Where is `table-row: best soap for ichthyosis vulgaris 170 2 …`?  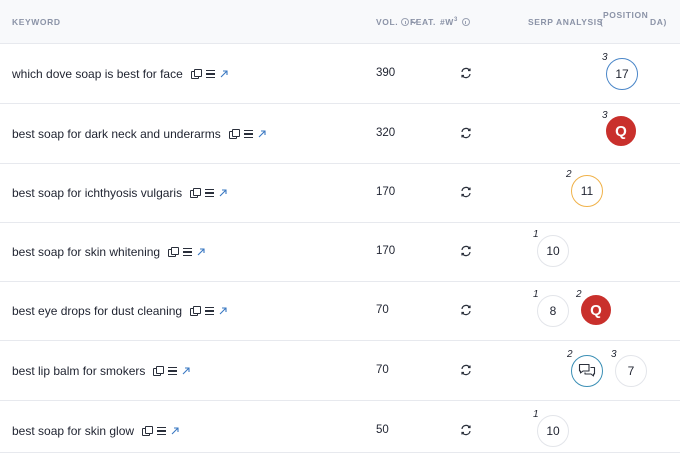 table-row: best soap for ichthyosis vulgaris 170 2 … is located at coordinates (340, 193).